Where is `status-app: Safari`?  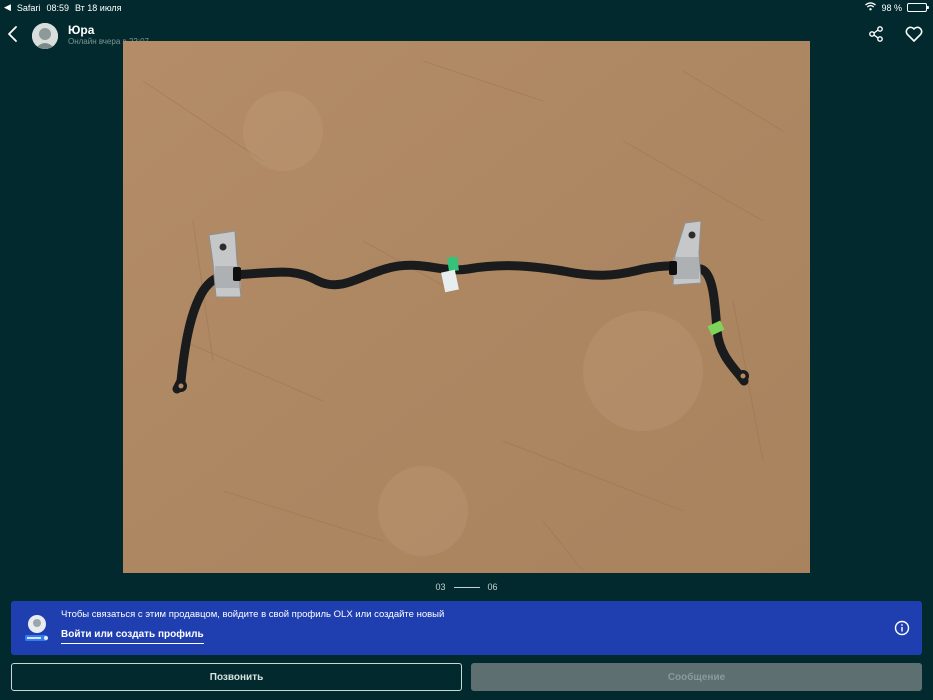
status-app: Safari is located at coordinates (29, 8).